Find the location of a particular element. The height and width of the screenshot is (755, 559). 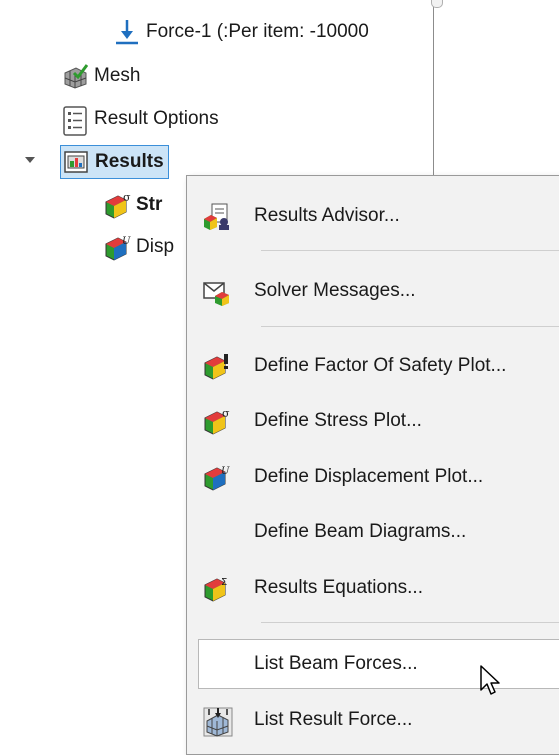

results-equations-icon: Σ is located at coordinates (216, 588).